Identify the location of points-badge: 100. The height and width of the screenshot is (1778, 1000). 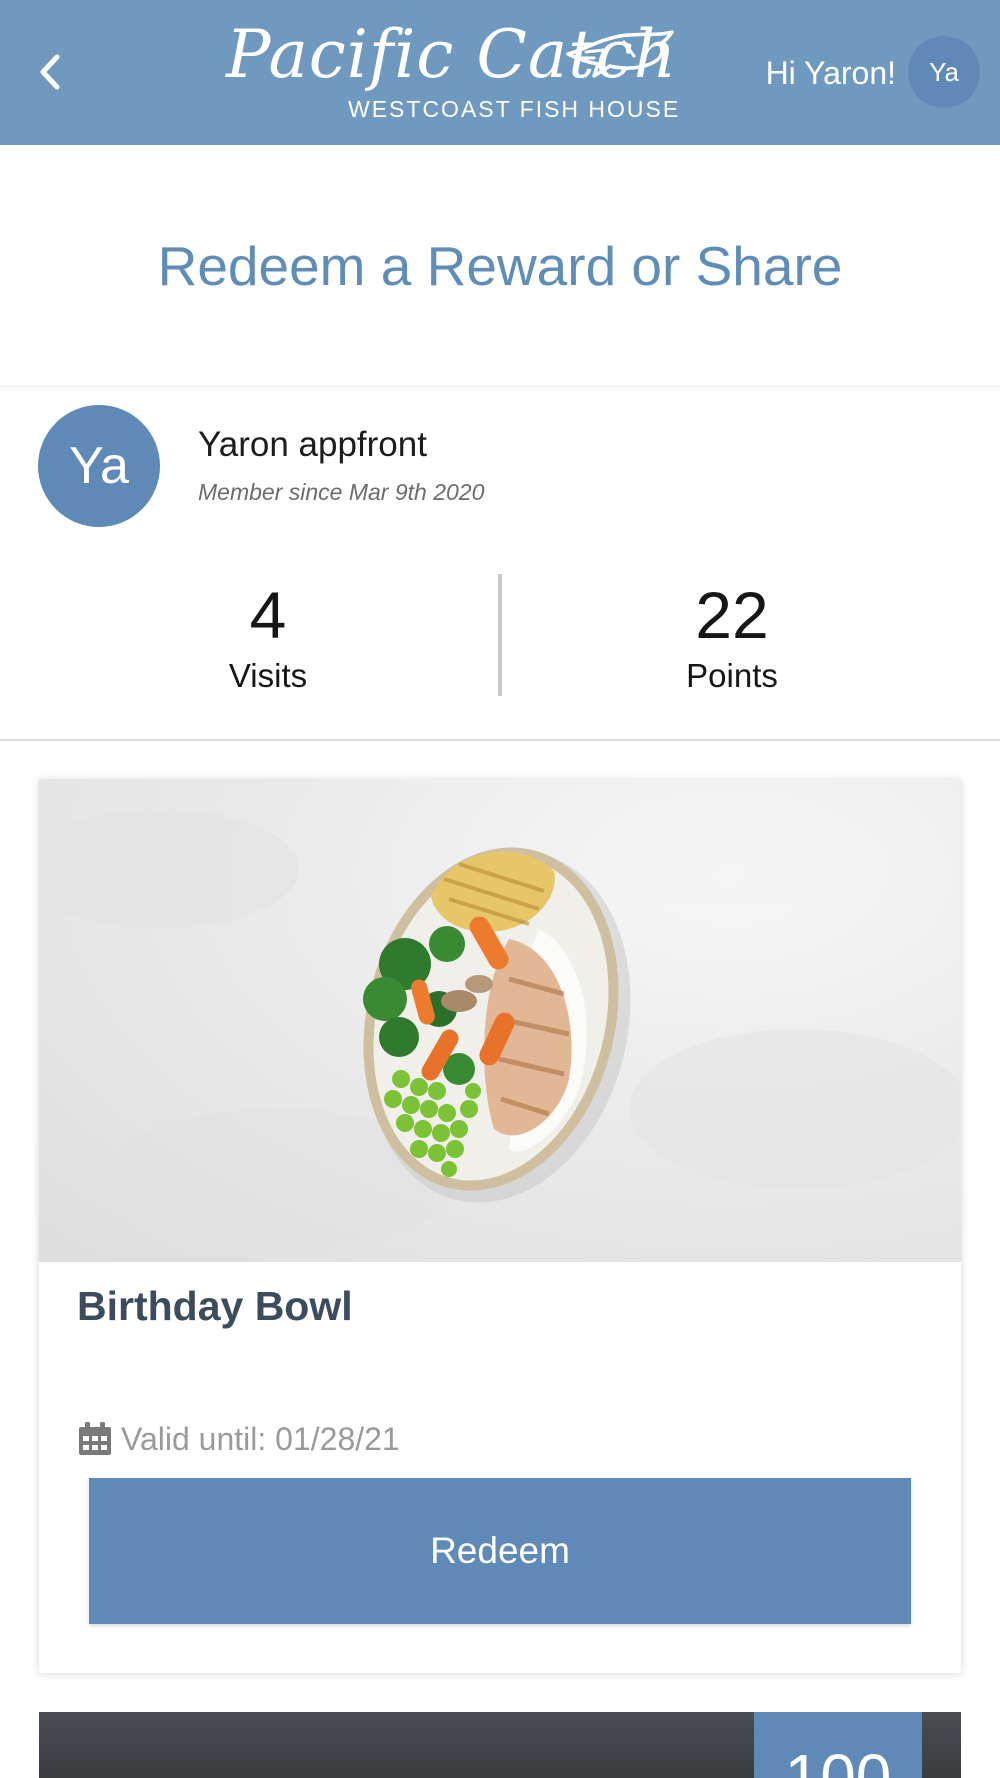
(838, 1745).